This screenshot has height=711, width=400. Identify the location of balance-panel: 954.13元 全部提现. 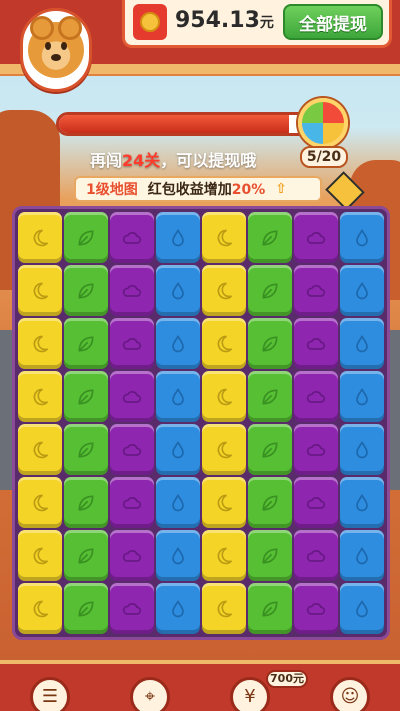
(257, 24).